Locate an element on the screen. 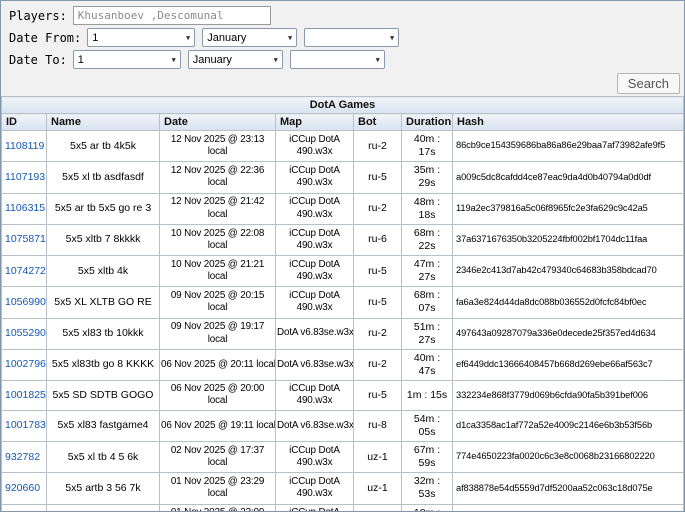  search-button: Search is located at coordinates (648, 83).